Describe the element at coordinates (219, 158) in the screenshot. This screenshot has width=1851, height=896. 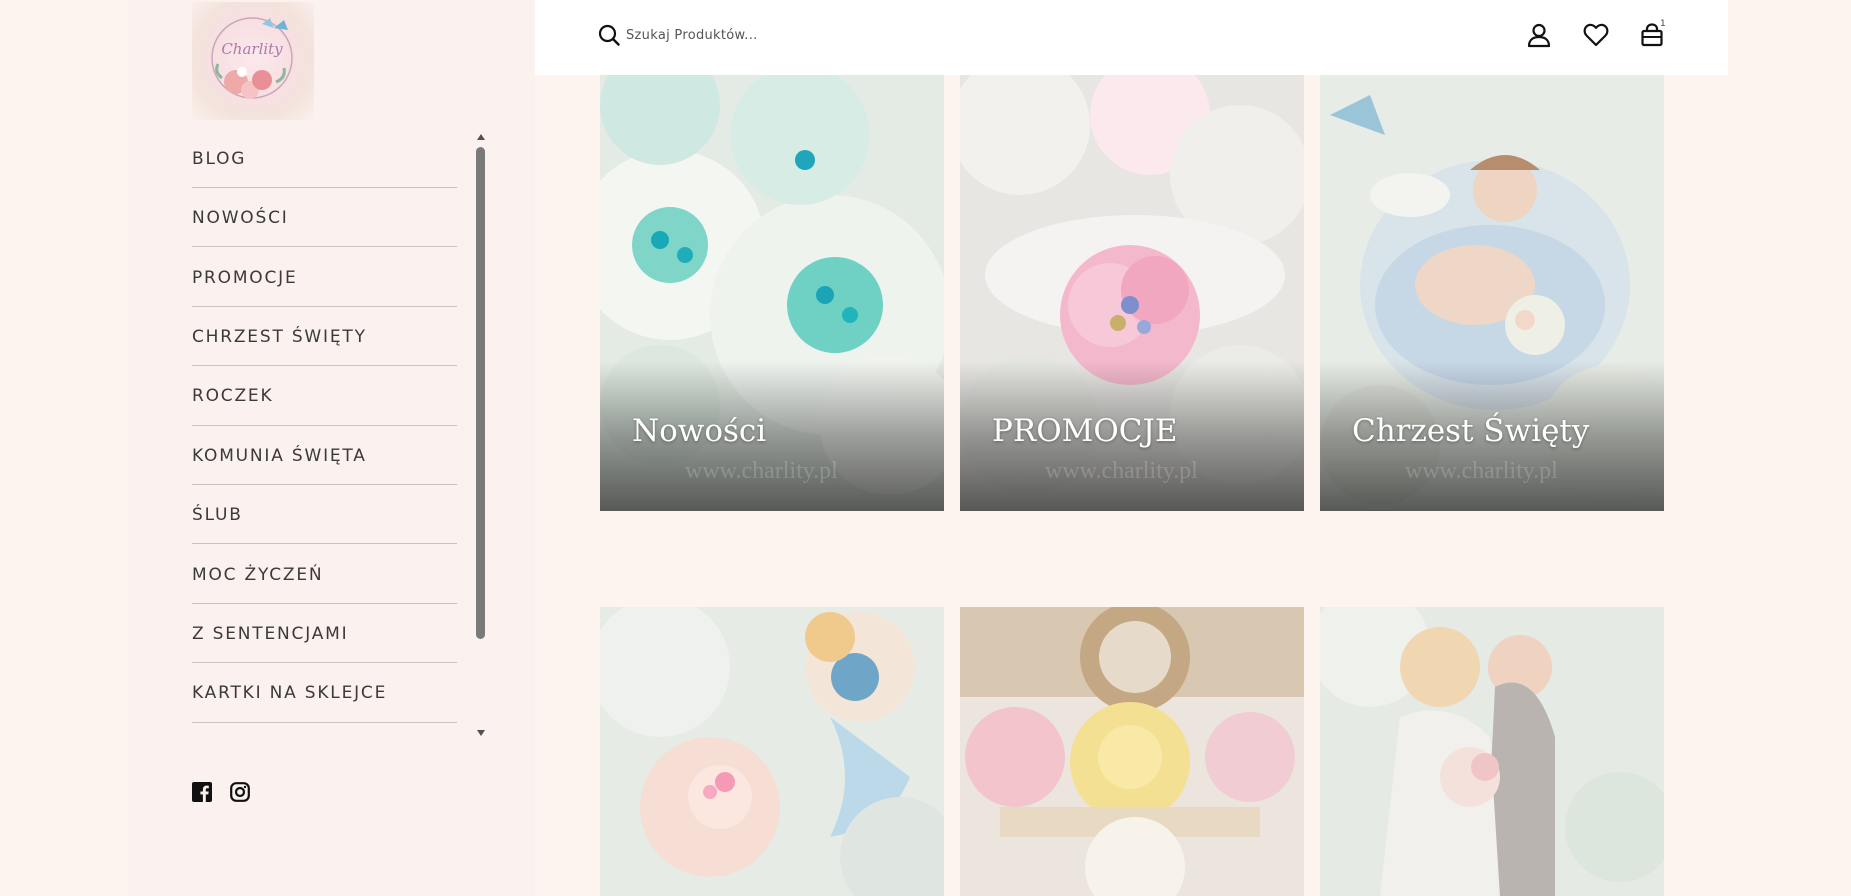
I see `nav-item-label: BLOG` at that location.